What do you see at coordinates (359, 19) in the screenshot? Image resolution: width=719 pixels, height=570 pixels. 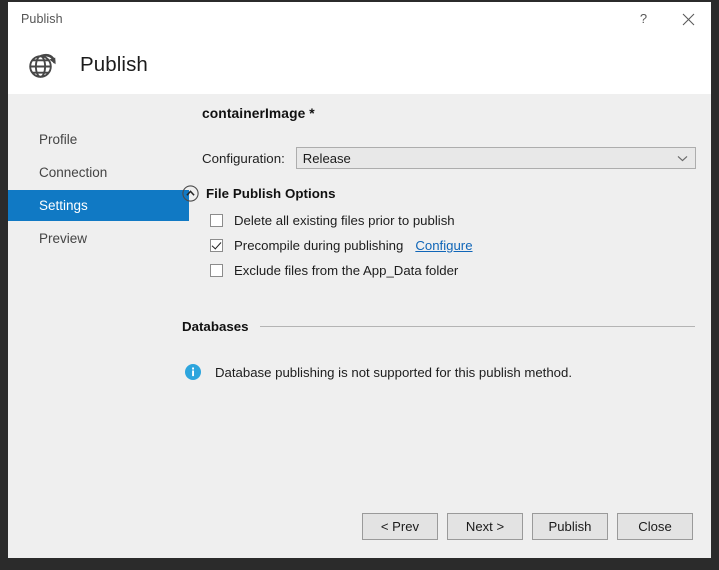 I see `title-bar: Publish ?` at bounding box center [359, 19].